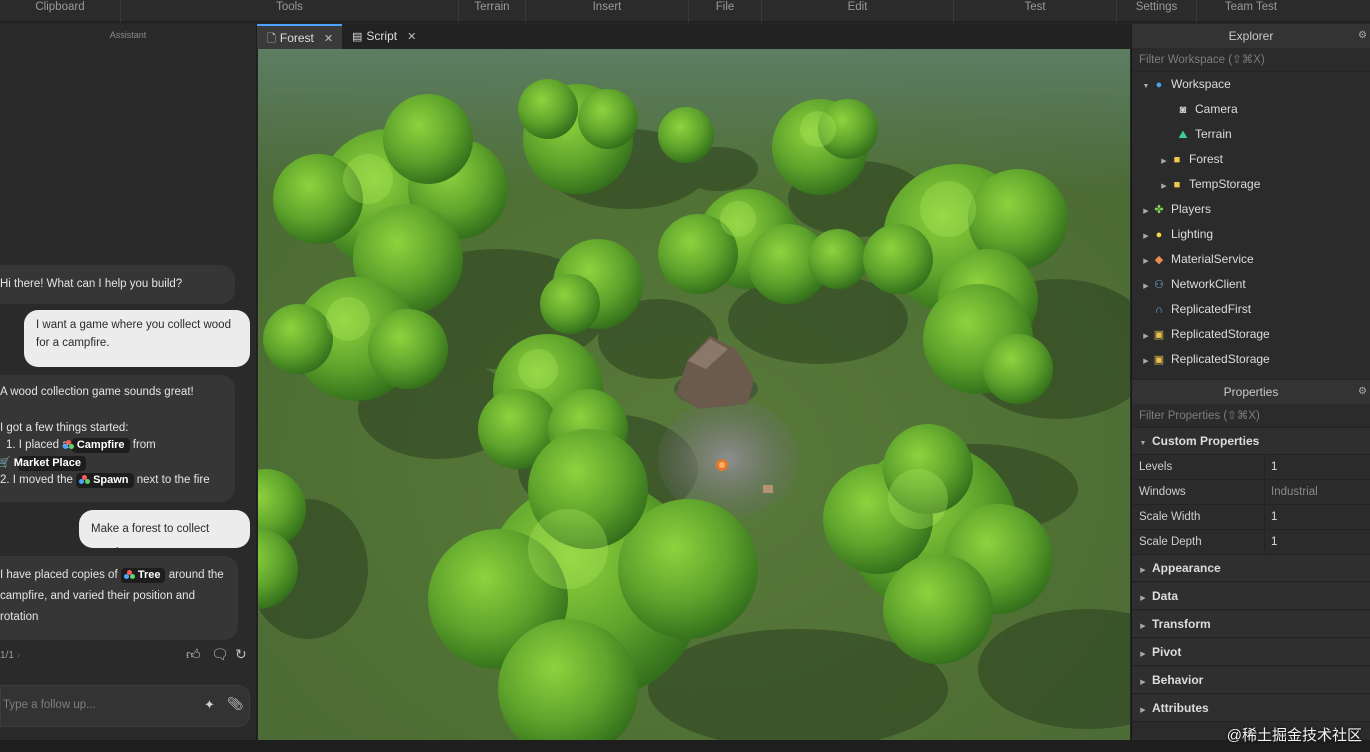 Image resolution: width=1370 pixels, height=752 pixels. I want to click on section-custom-properties: ▼ Custom Properties, so click(1251, 441).